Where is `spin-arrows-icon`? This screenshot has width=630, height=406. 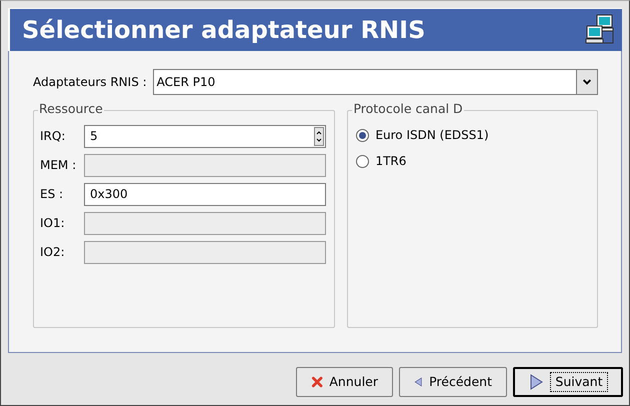
spin-arrows-icon is located at coordinates (319, 136).